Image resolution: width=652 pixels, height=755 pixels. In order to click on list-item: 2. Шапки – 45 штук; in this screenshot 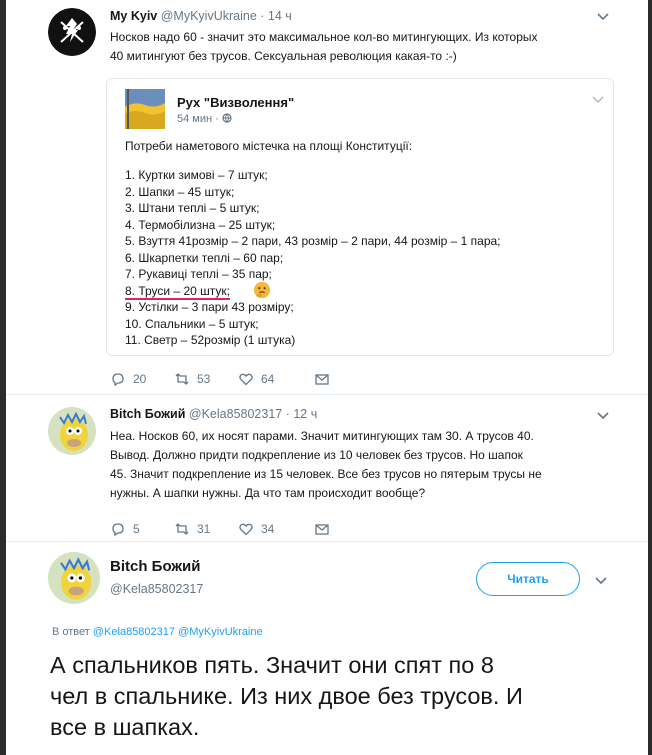, I will do `click(180, 191)`.